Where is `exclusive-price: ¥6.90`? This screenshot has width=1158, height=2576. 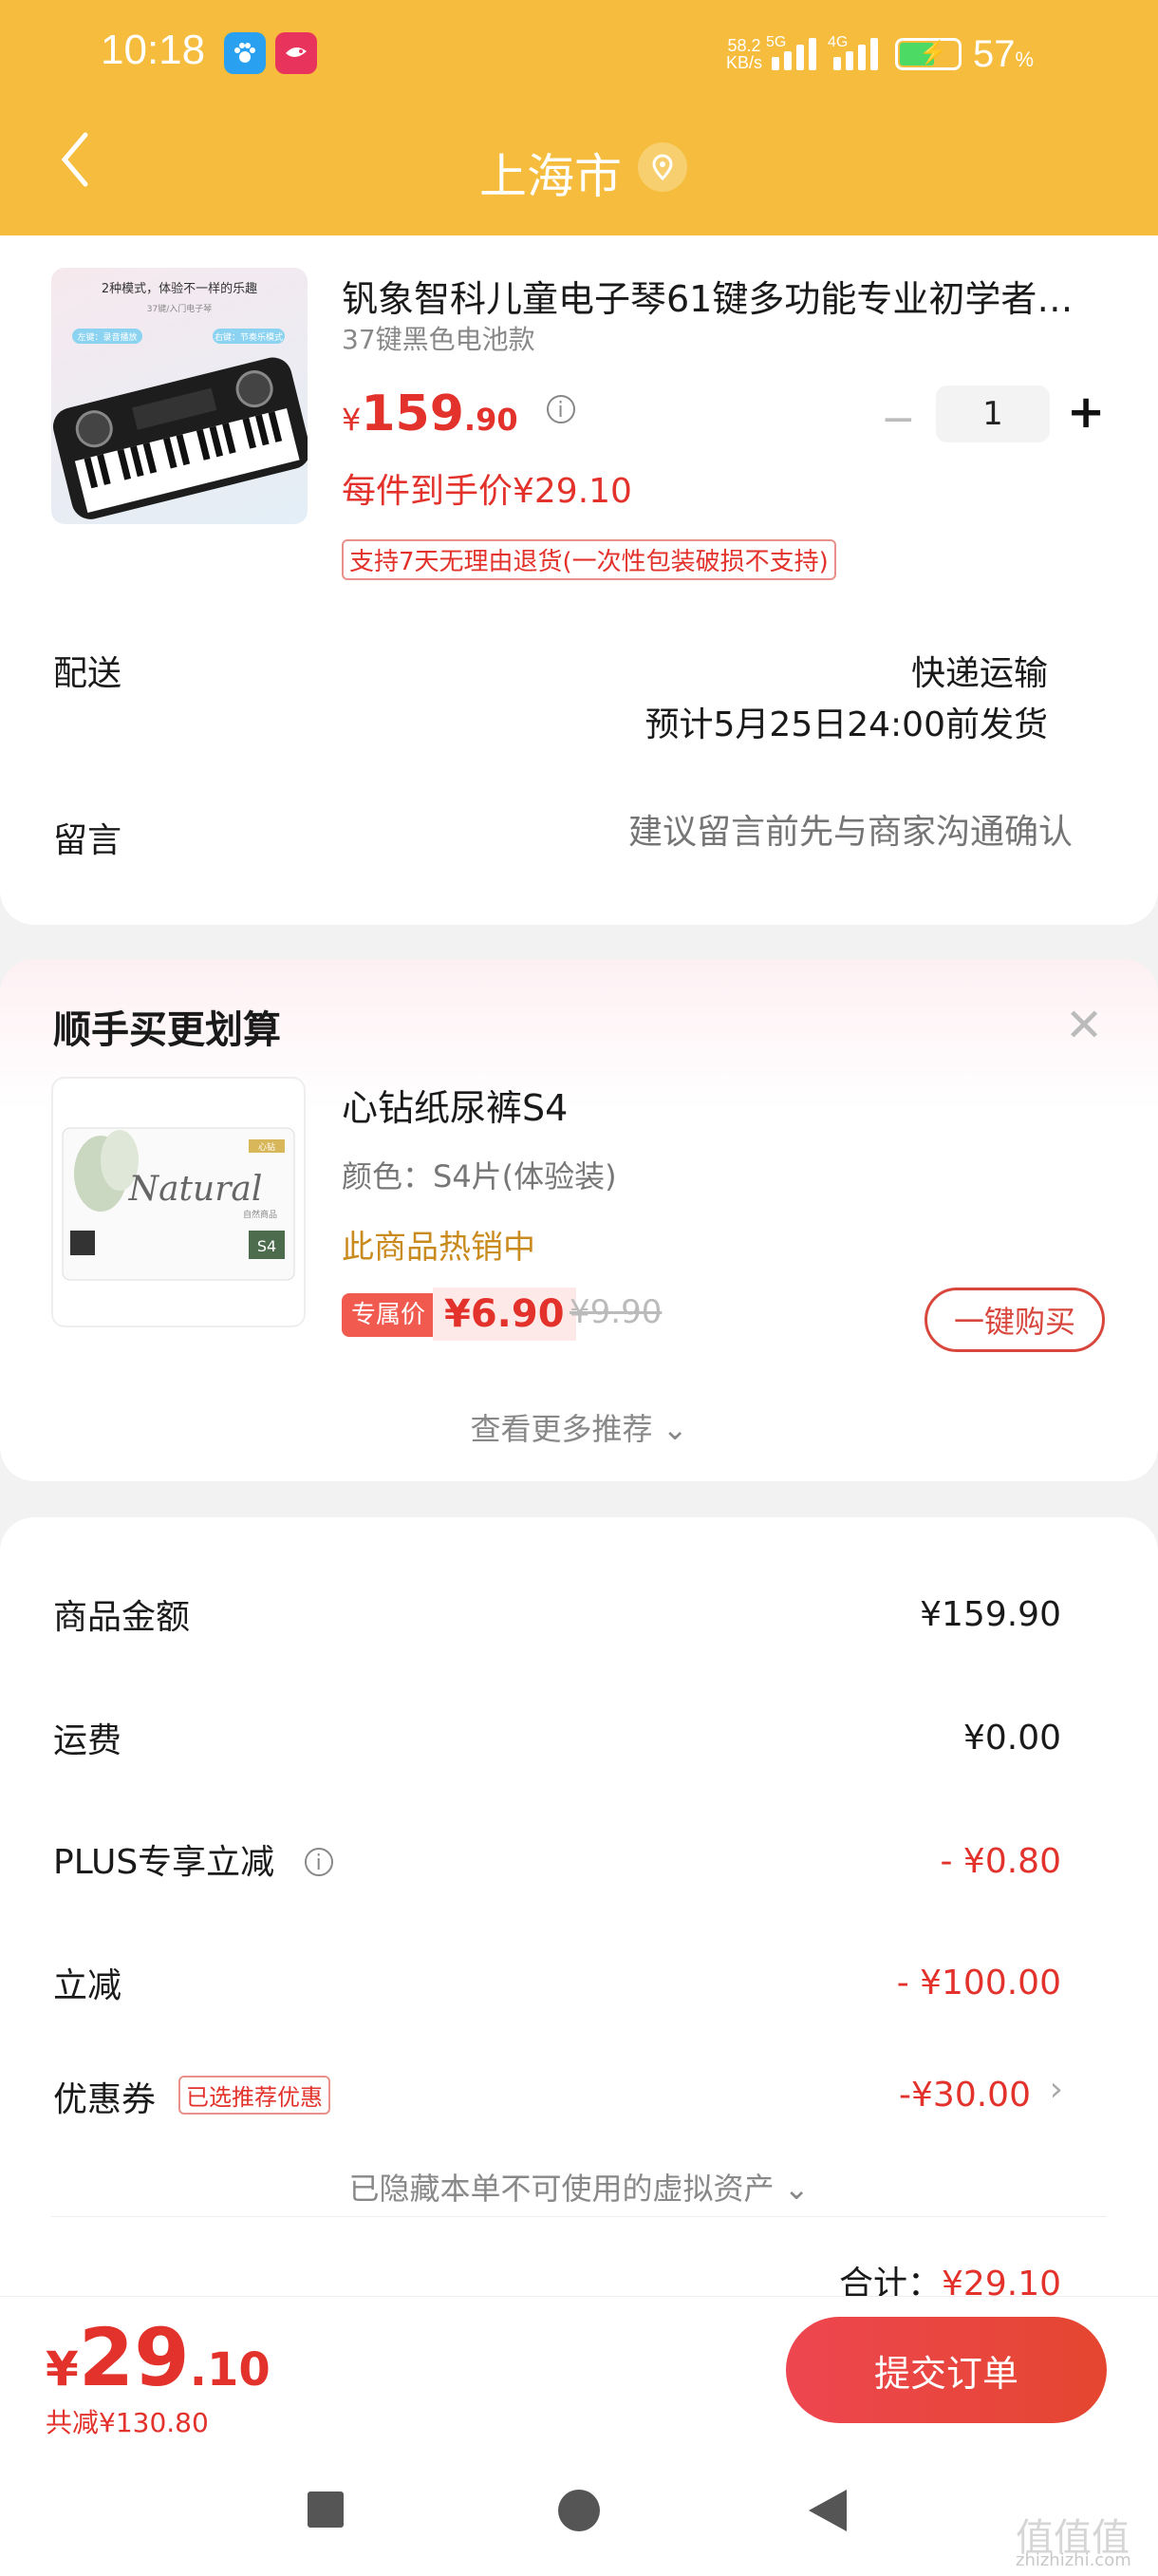
exclusive-price: ¥6.90 is located at coordinates (505, 1314).